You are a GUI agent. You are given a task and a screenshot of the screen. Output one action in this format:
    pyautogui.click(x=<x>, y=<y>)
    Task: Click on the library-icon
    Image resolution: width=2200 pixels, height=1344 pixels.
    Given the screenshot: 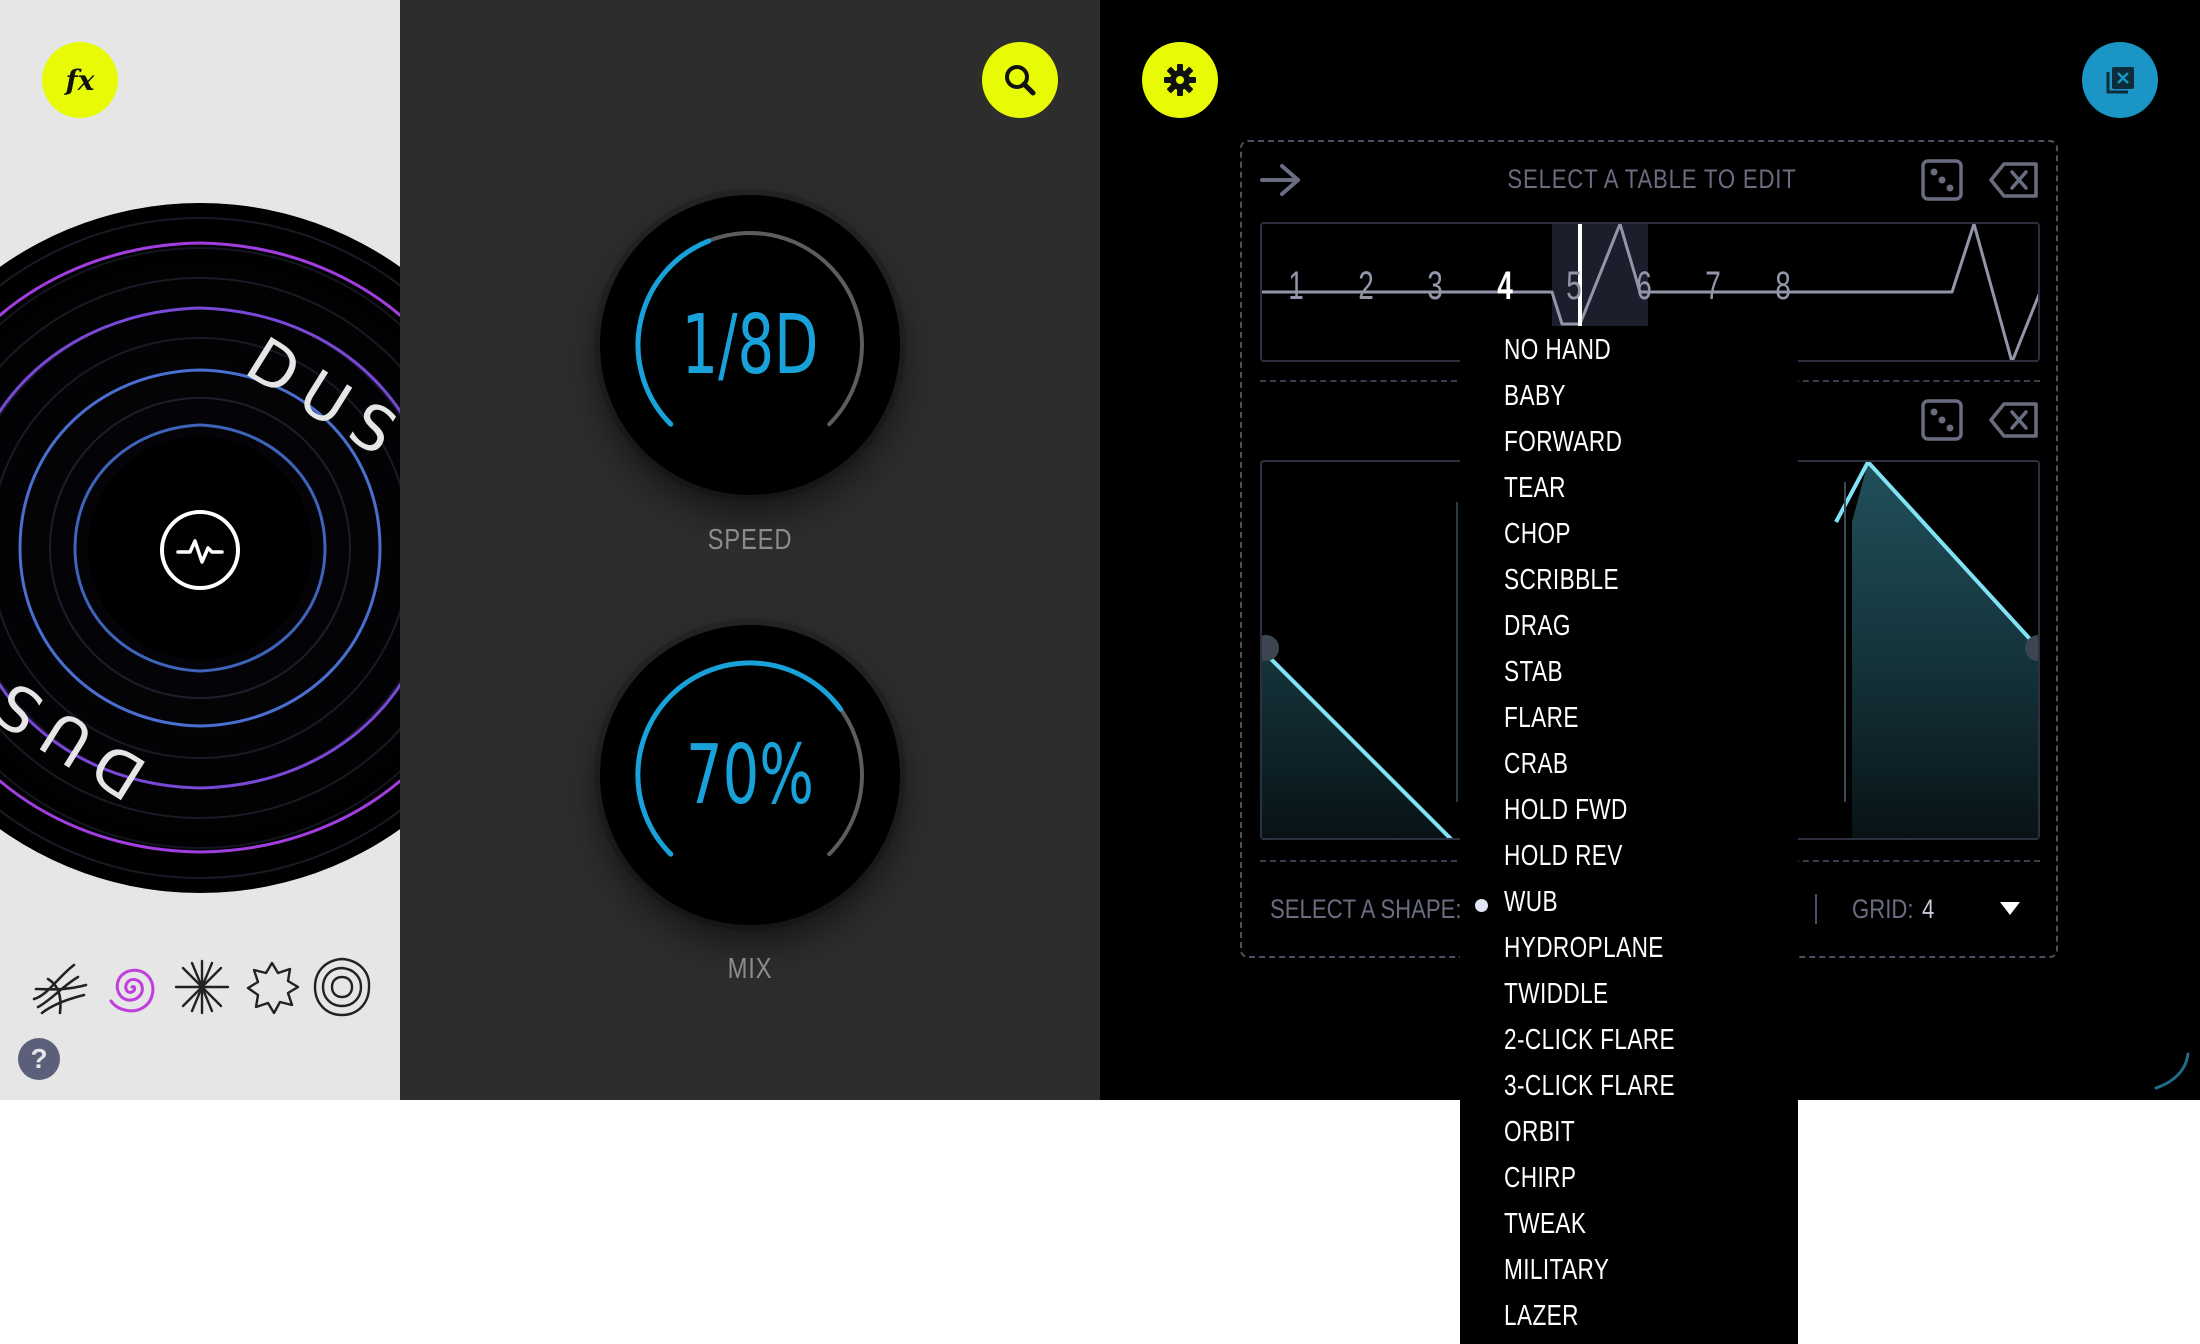 What is the action you would take?
    pyautogui.click(x=2120, y=80)
    